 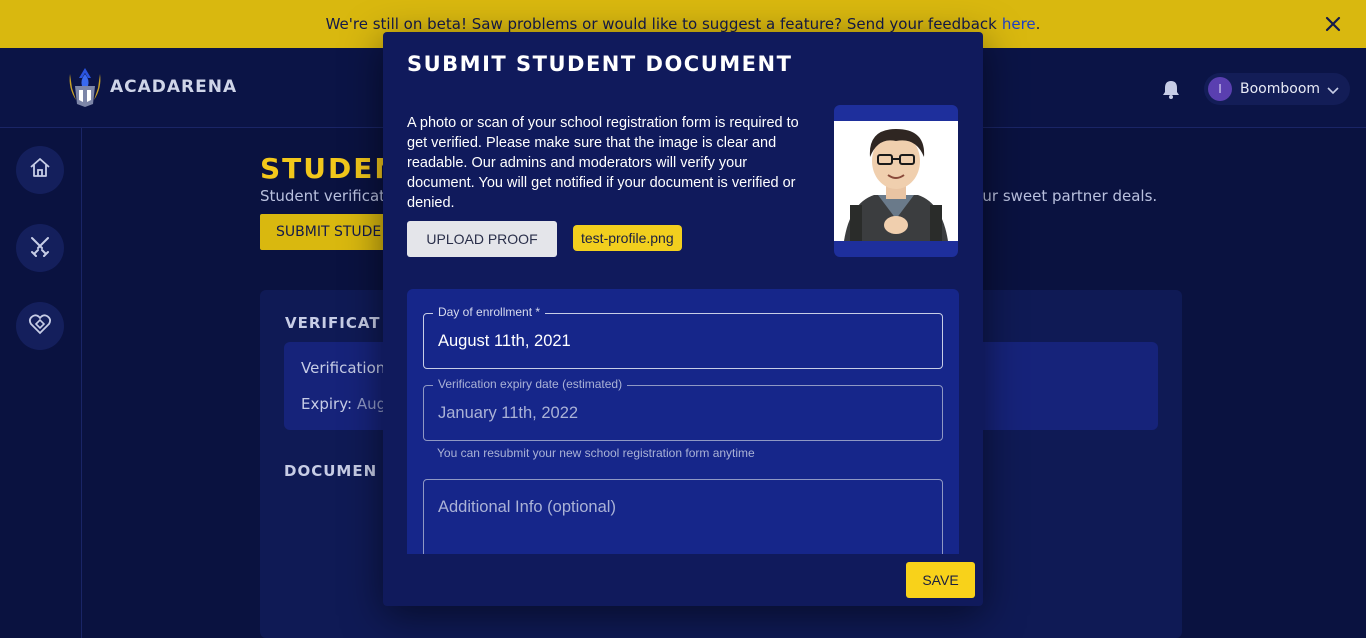 What do you see at coordinates (1220, 89) in the screenshot?
I see `avatar: I` at bounding box center [1220, 89].